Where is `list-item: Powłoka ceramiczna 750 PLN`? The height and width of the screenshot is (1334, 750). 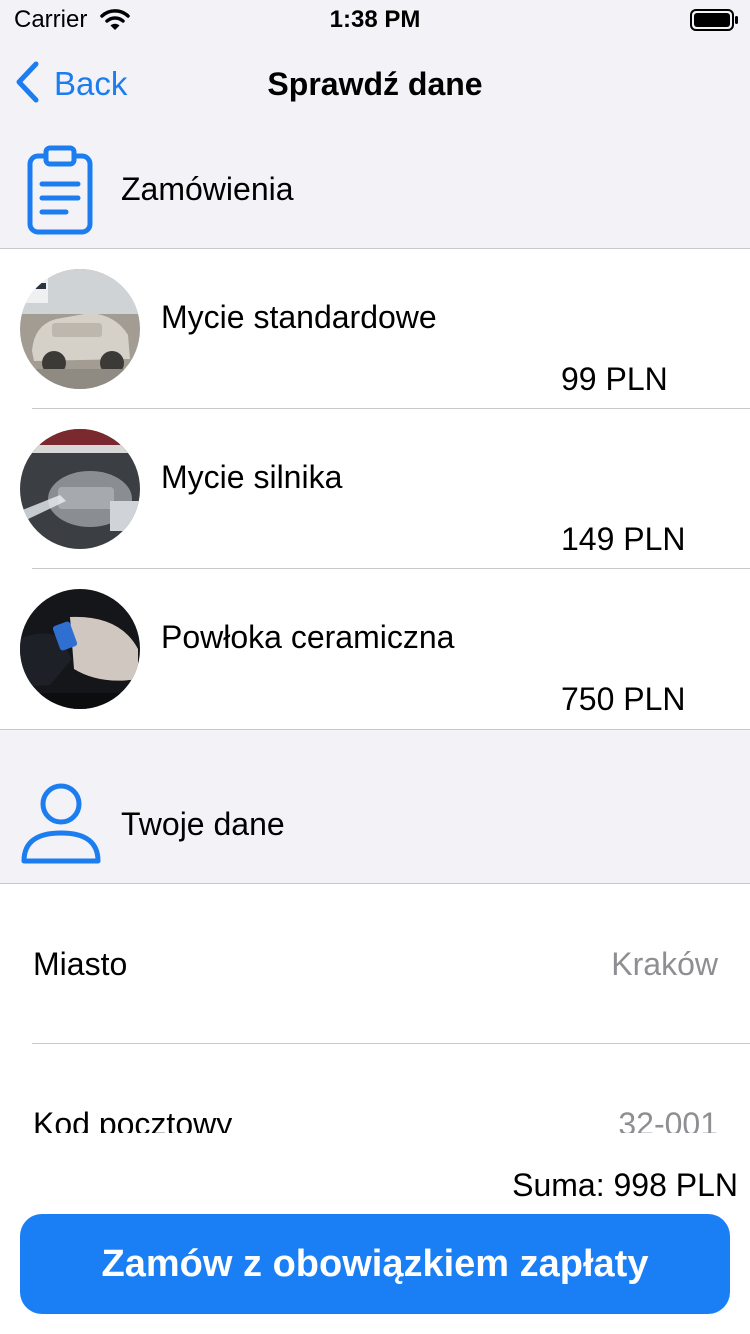
list-item: Powłoka ceramiczna 750 PLN is located at coordinates (375, 649).